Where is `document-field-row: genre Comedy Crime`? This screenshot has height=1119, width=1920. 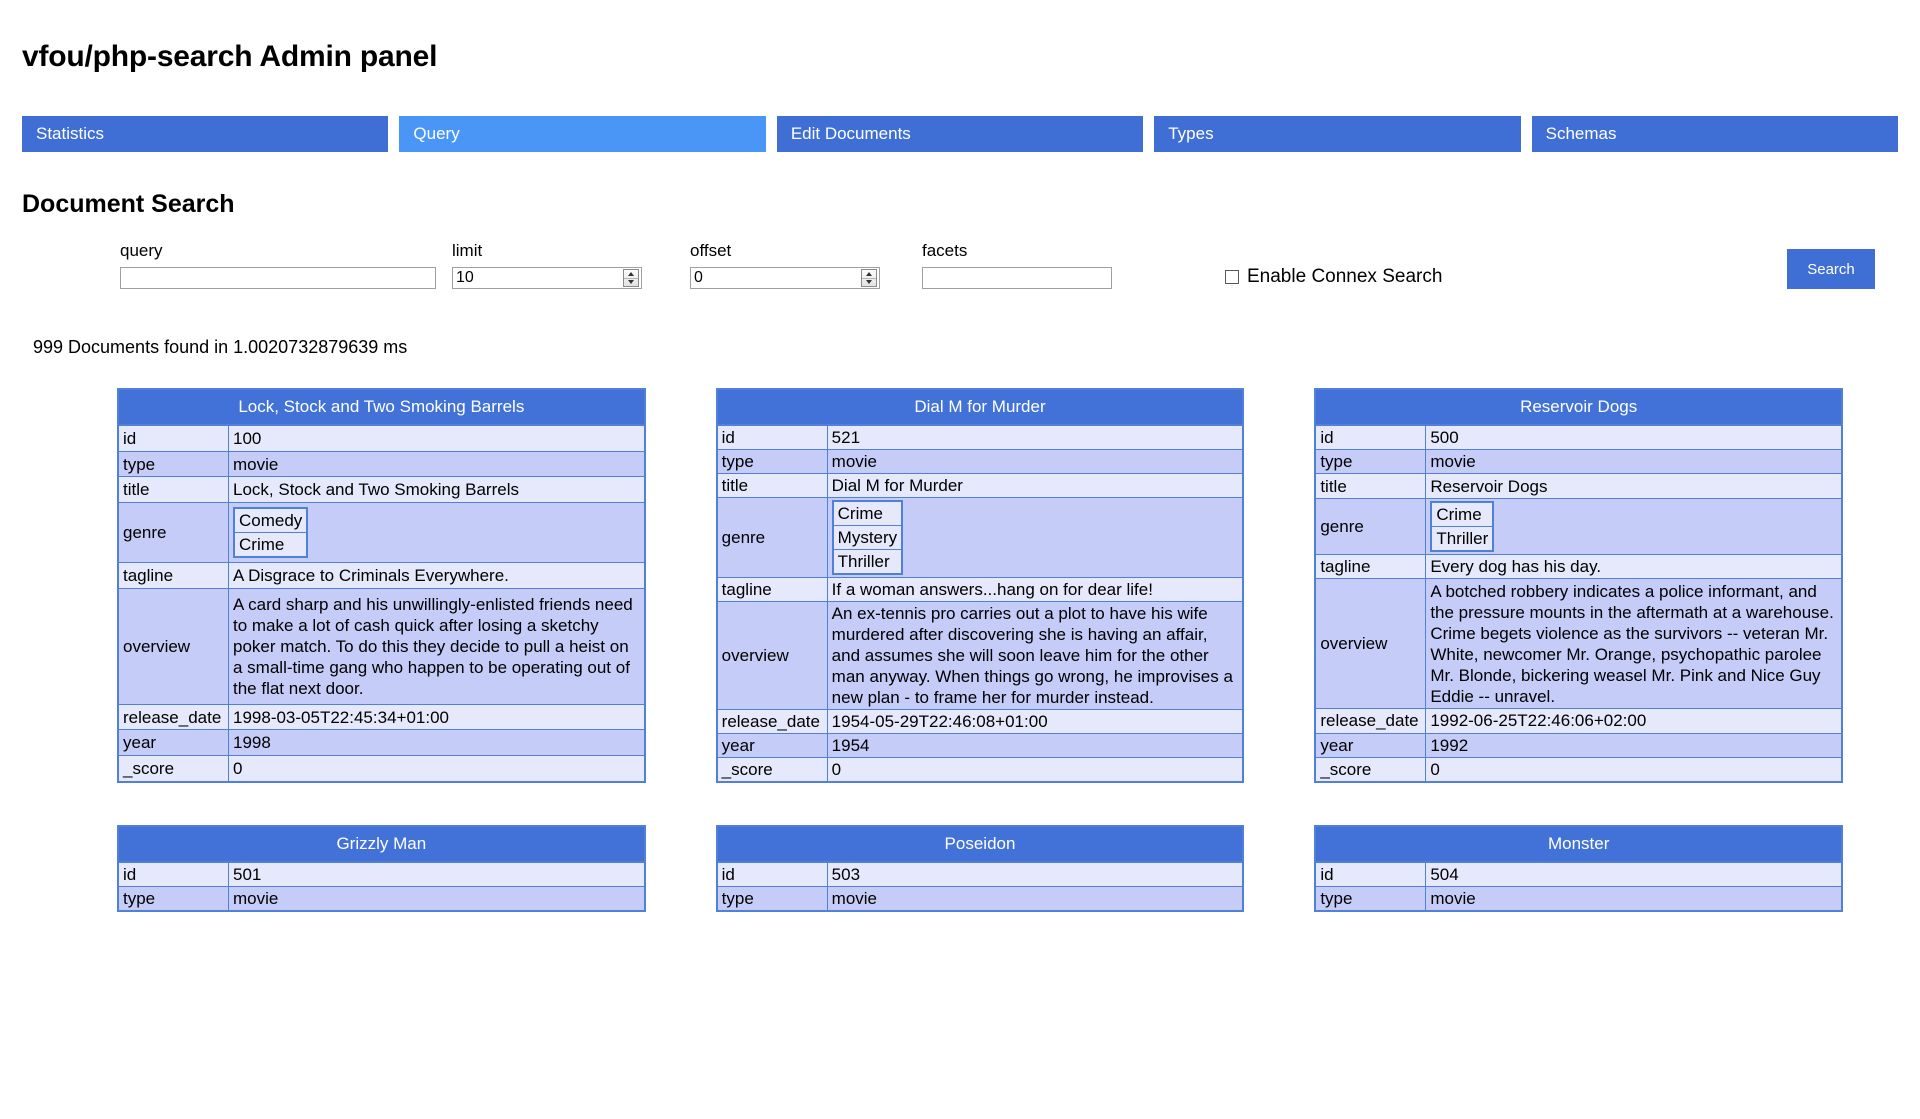 document-field-row: genre Comedy Crime is located at coordinates (381, 533).